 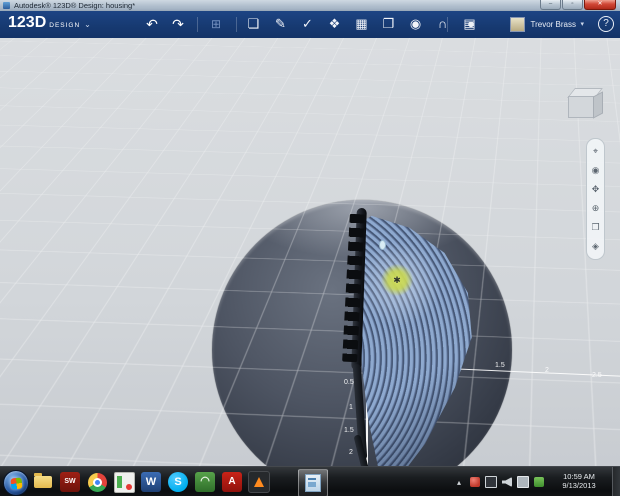 I want to click on folder-icon, so click(x=43, y=480).